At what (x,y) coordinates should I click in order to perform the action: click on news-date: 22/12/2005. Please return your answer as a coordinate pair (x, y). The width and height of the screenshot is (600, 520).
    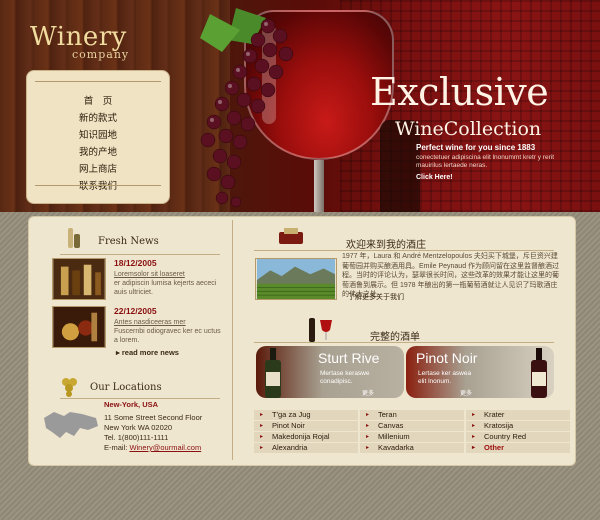
    Looking at the image, I should click on (135, 311).